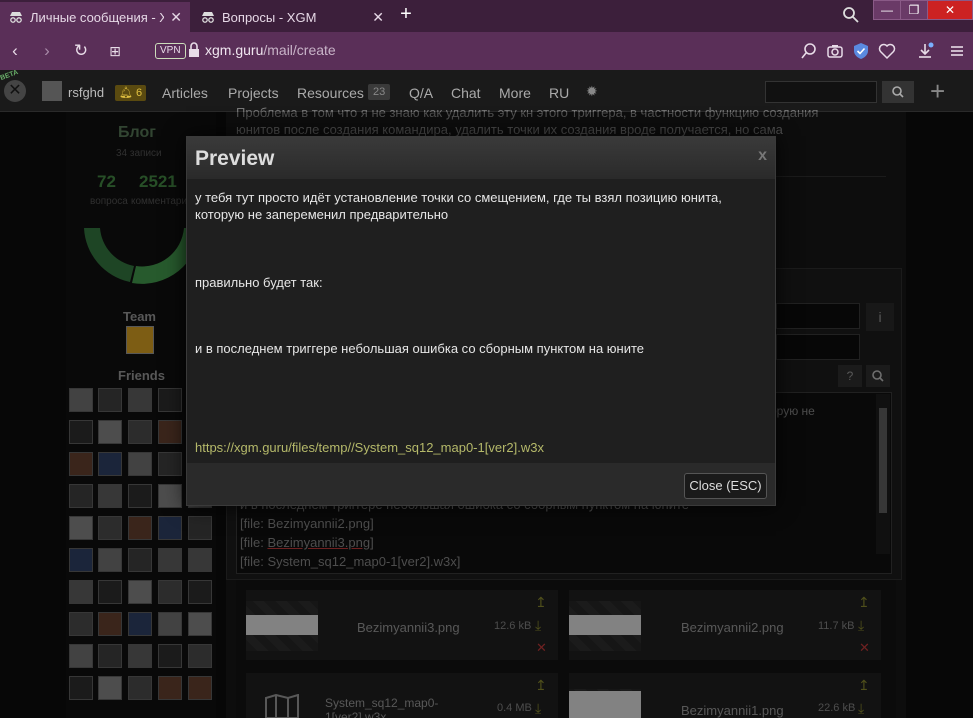 Image resolution: width=973 pixels, height=718 pixels. Describe the element at coordinates (821, 92) in the screenshot. I see `site-search-input` at that location.